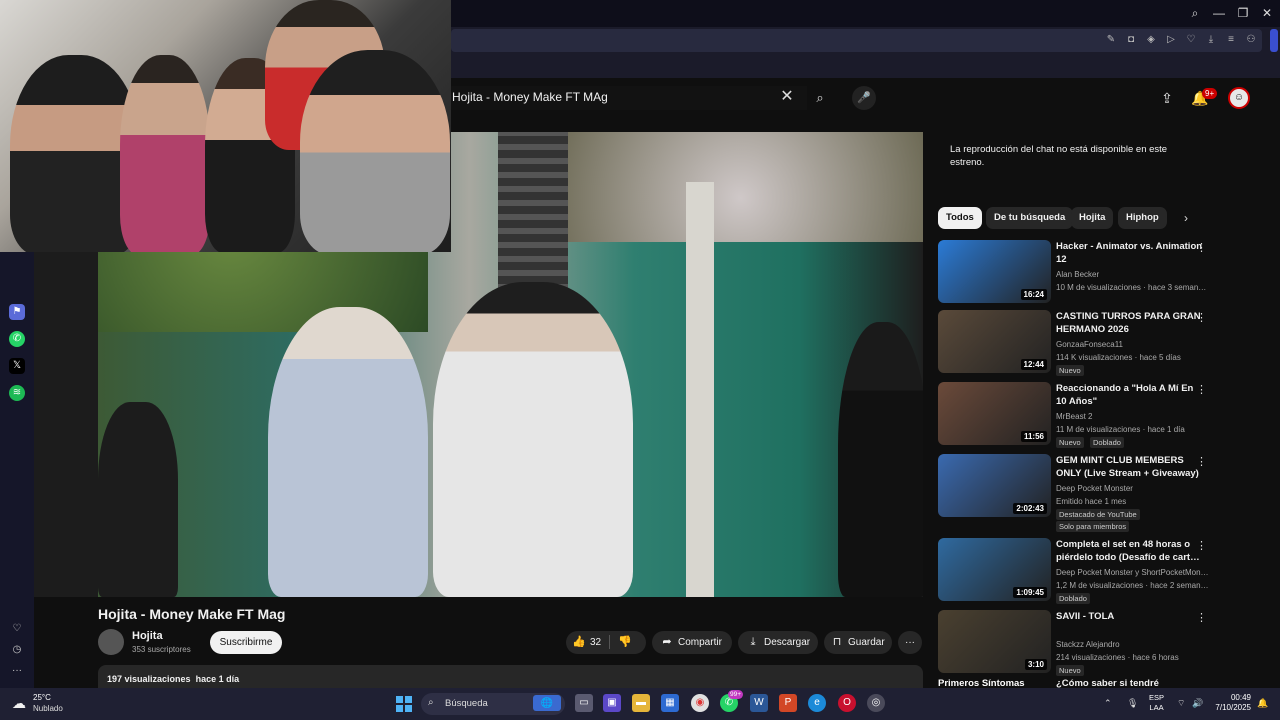 The image size is (1280, 720). What do you see at coordinates (1181, 703) in the screenshot?
I see `wifi-icon: ⌔` at bounding box center [1181, 703].